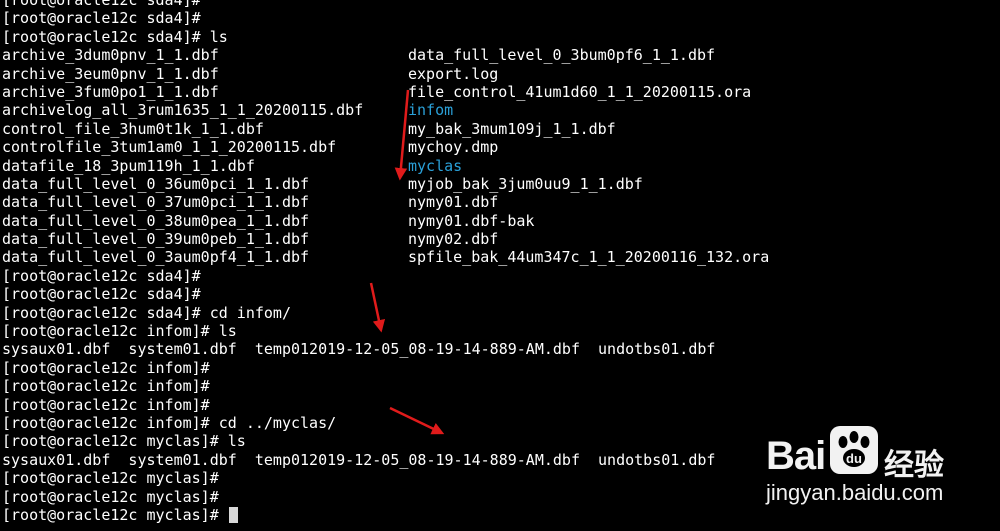 Image resolution: width=1000 pixels, height=531 pixels. Describe the element at coordinates (110, 55) in the screenshot. I see `file-list-text: archive_3dum0pnv_1_1.dbf` at that location.